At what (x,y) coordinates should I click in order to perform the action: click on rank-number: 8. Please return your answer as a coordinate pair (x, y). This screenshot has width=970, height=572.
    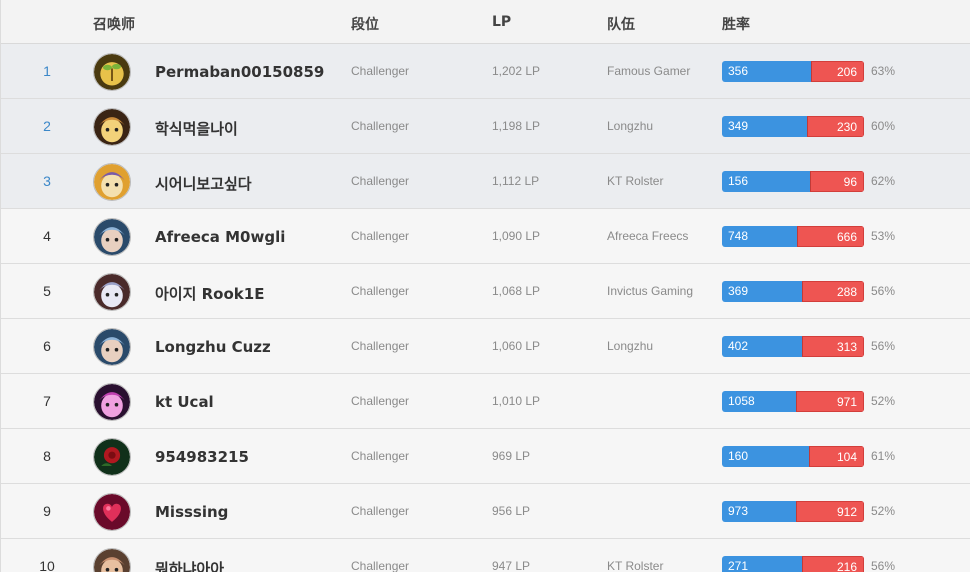
    Looking at the image, I should click on (47, 456).